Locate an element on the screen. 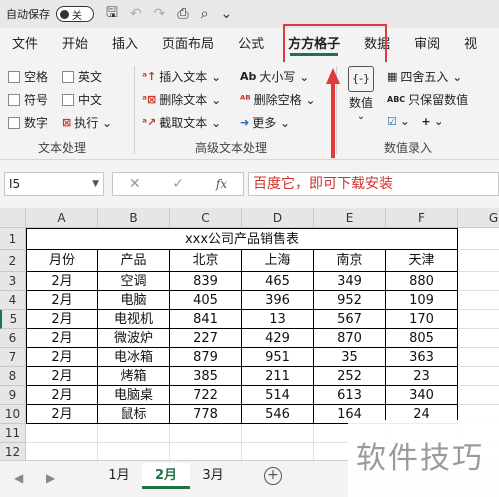 Image resolution: width=499 pixels, height=497 pixels. column-header: D is located at coordinates (278, 218).